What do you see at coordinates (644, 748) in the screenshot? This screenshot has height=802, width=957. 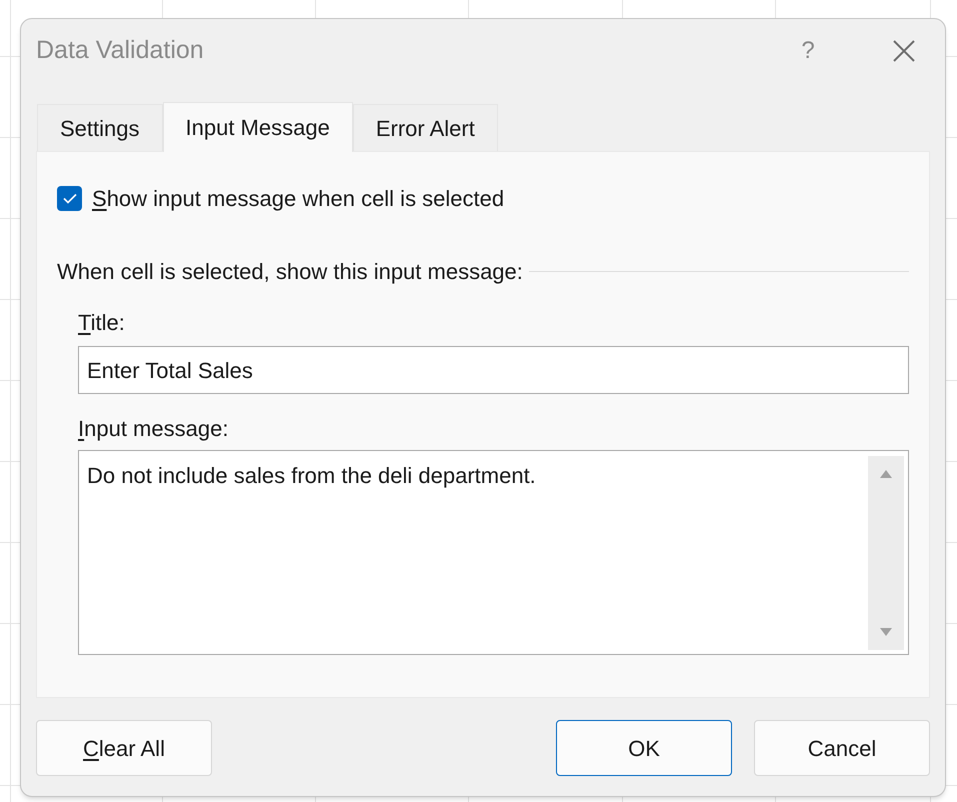 I see `dialog-button: OK` at bounding box center [644, 748].